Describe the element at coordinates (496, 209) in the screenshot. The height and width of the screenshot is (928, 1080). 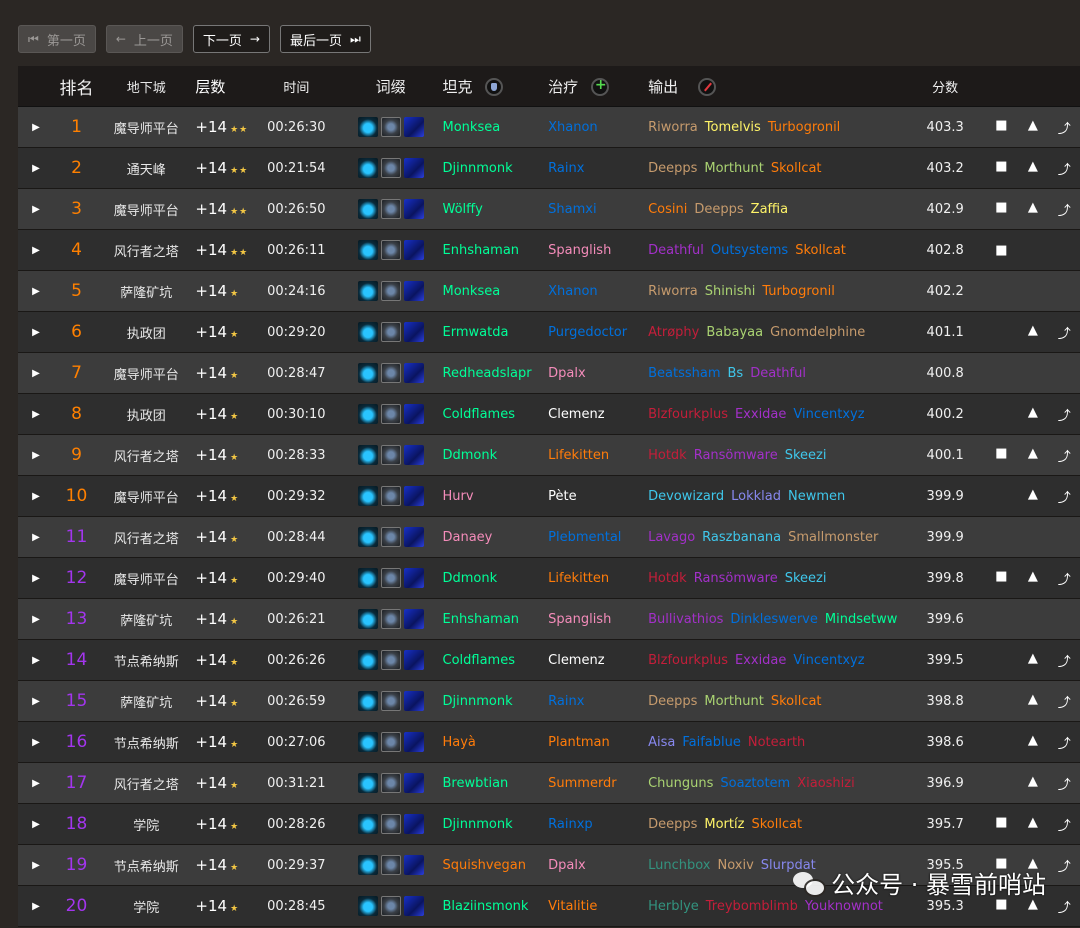
I see `tank-player: Wölffy` at that location.